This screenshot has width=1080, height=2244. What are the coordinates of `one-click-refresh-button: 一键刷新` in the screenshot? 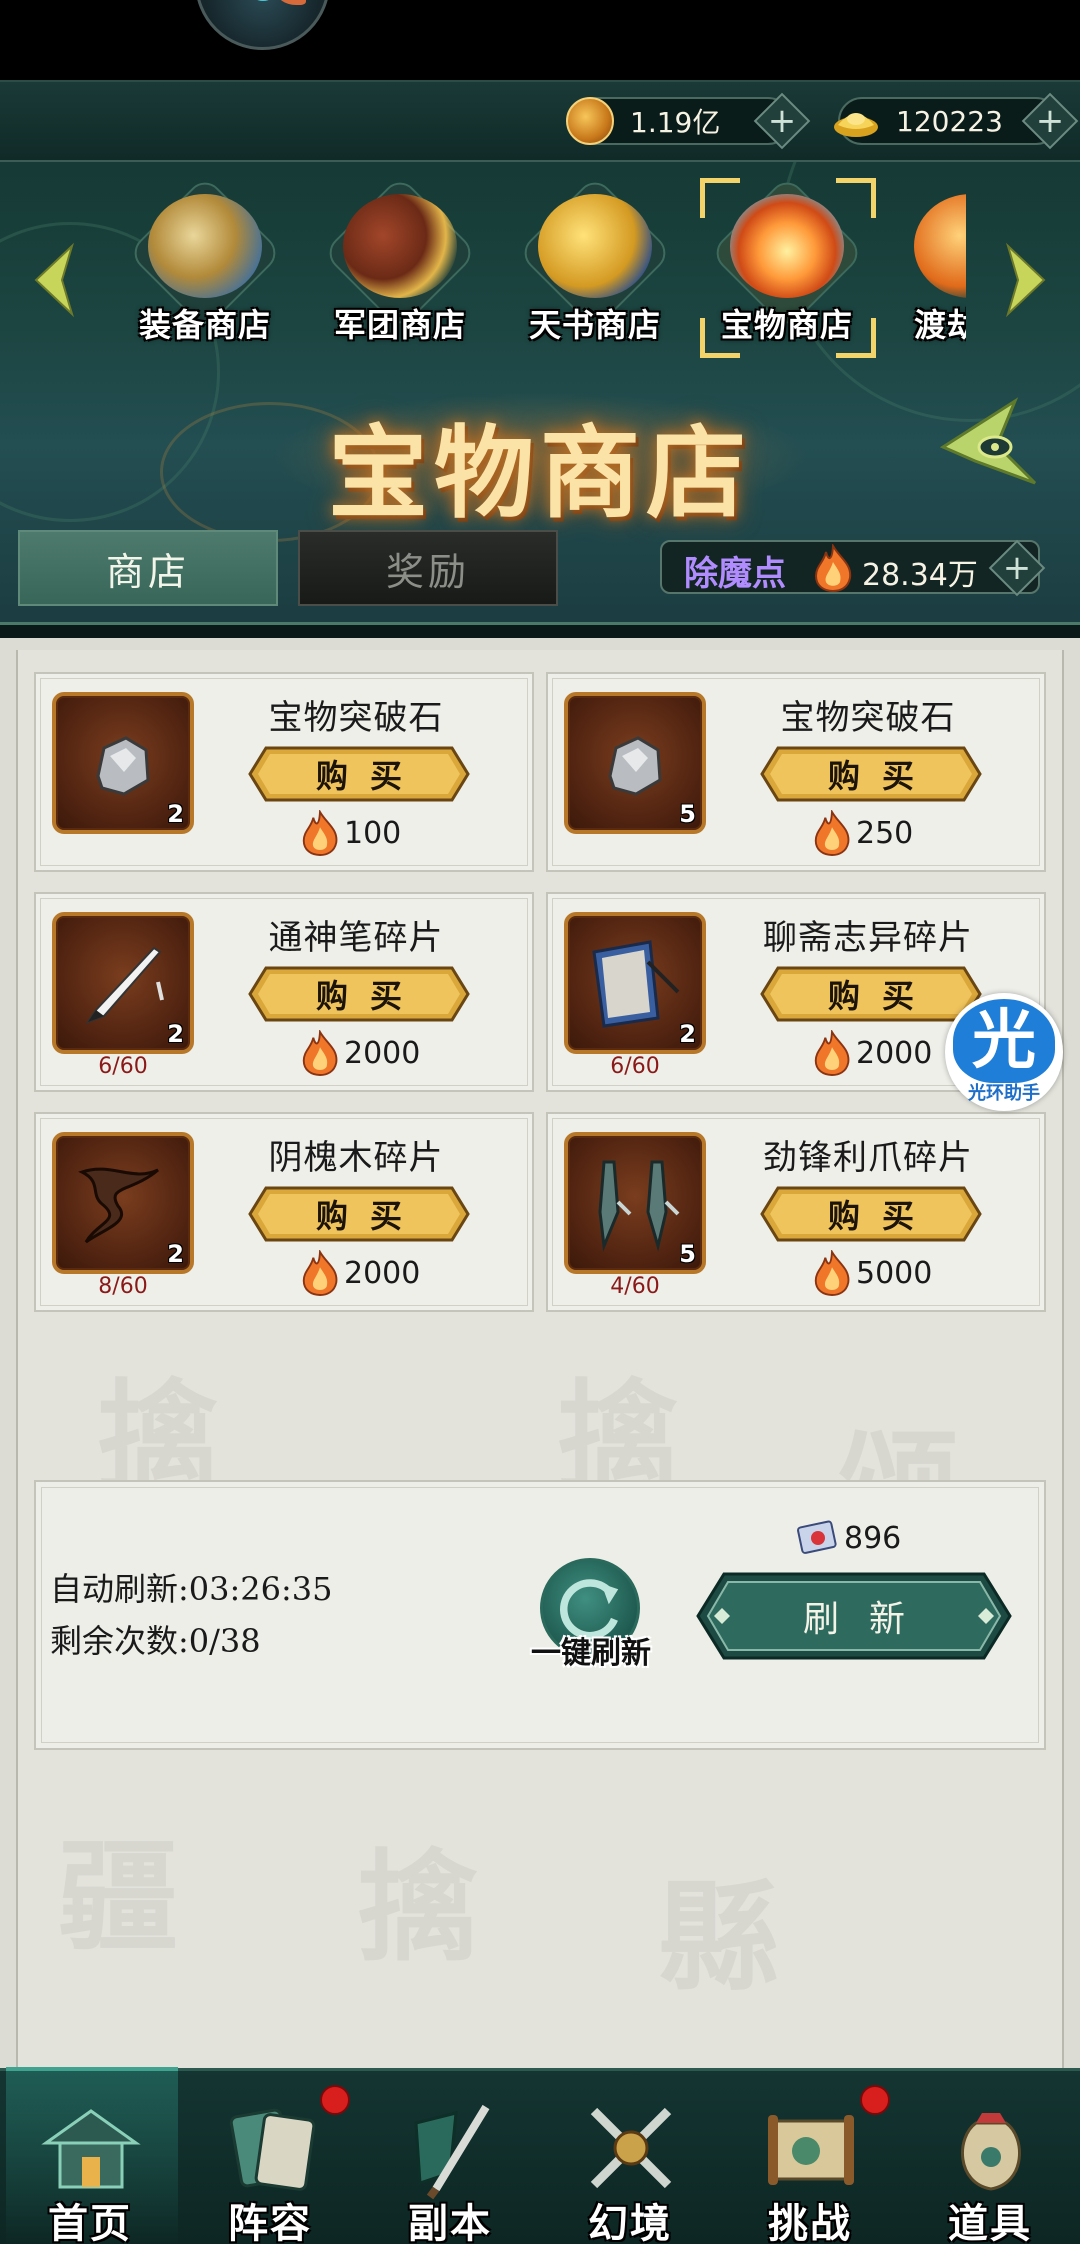 It's located at (591, 1623).